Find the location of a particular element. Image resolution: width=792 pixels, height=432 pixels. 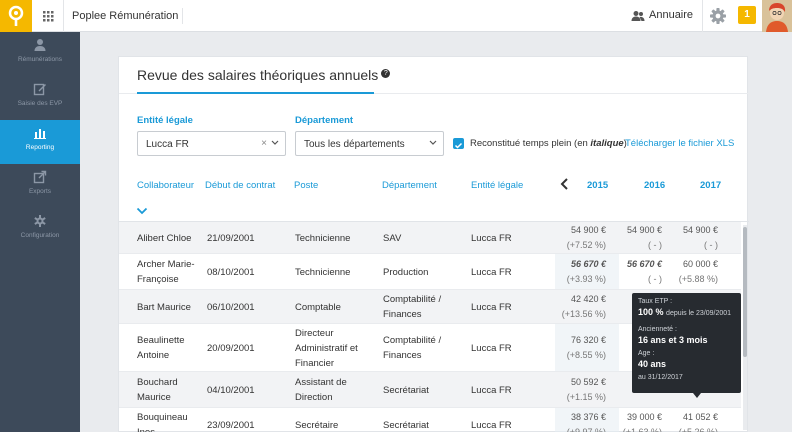

tooltip-taux-label: Taux ETP : is located at coordinates (655, 301).